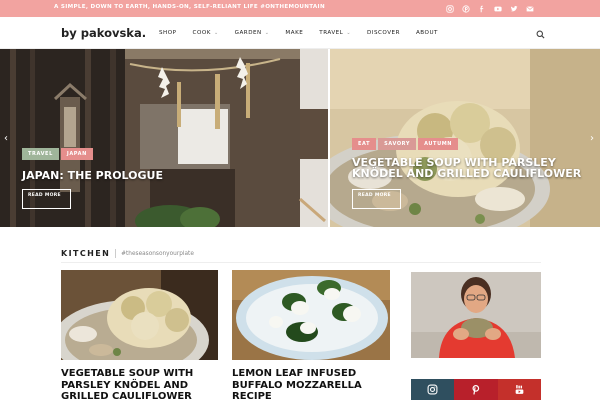 This screenshot has width=600, height=403. Describe the element at coordinates (438, 144) in the screenshot. I see `category-tag-autumn: AUTUMN` at that location.